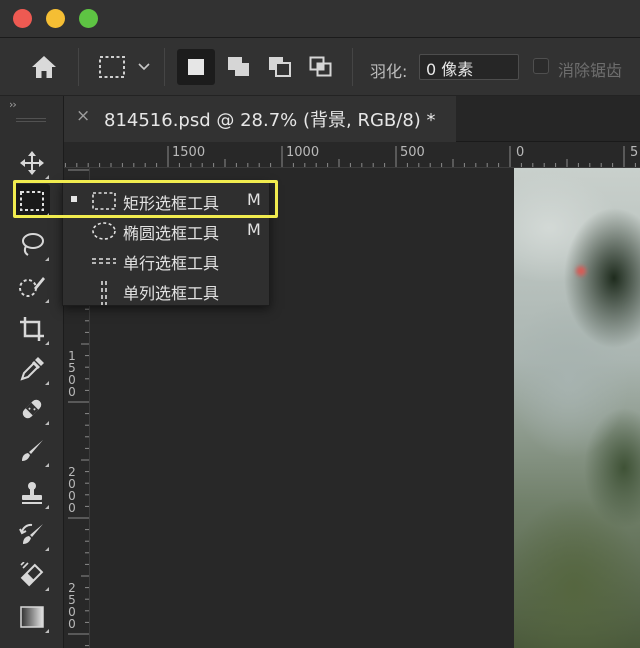 The height and width of the screenshot is (648, 640). What do you see at coordinates (541, 66) in the screenshot?
I see `antialias-checkbox` at bounding box center [541, 66].